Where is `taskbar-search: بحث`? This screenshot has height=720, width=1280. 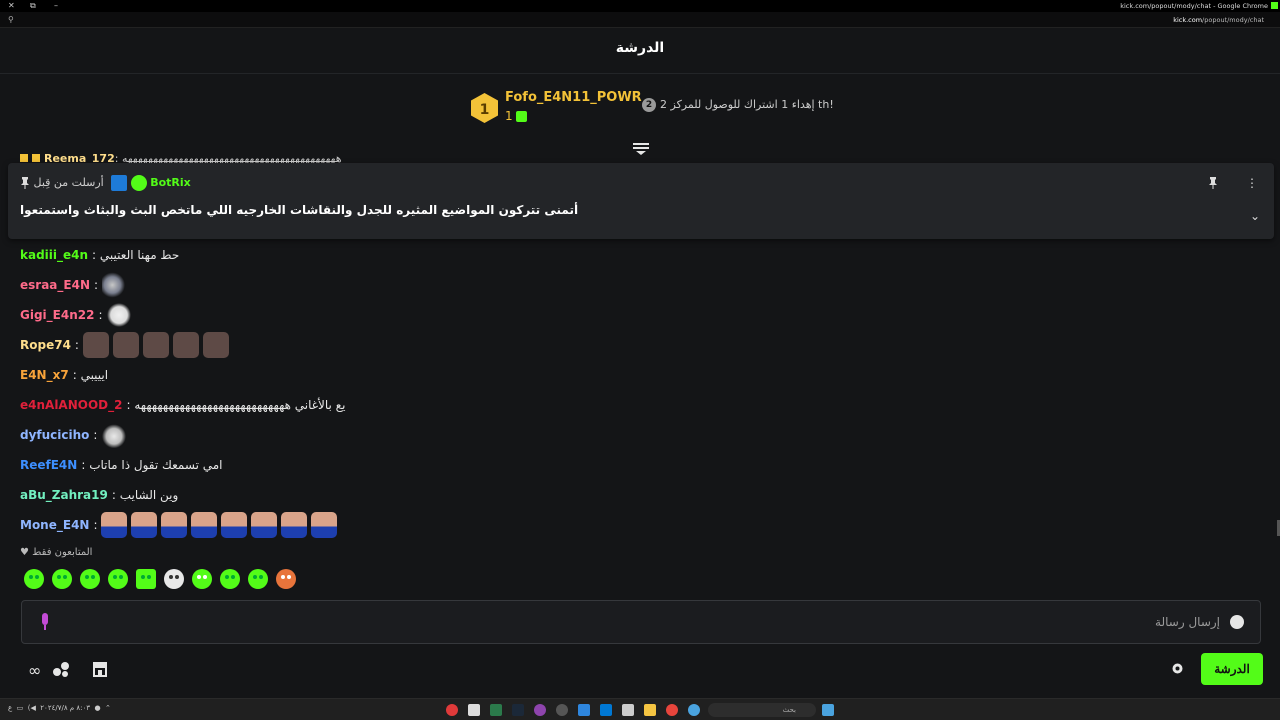 taskbar-search: بحث is located at coordinates (762, 710).